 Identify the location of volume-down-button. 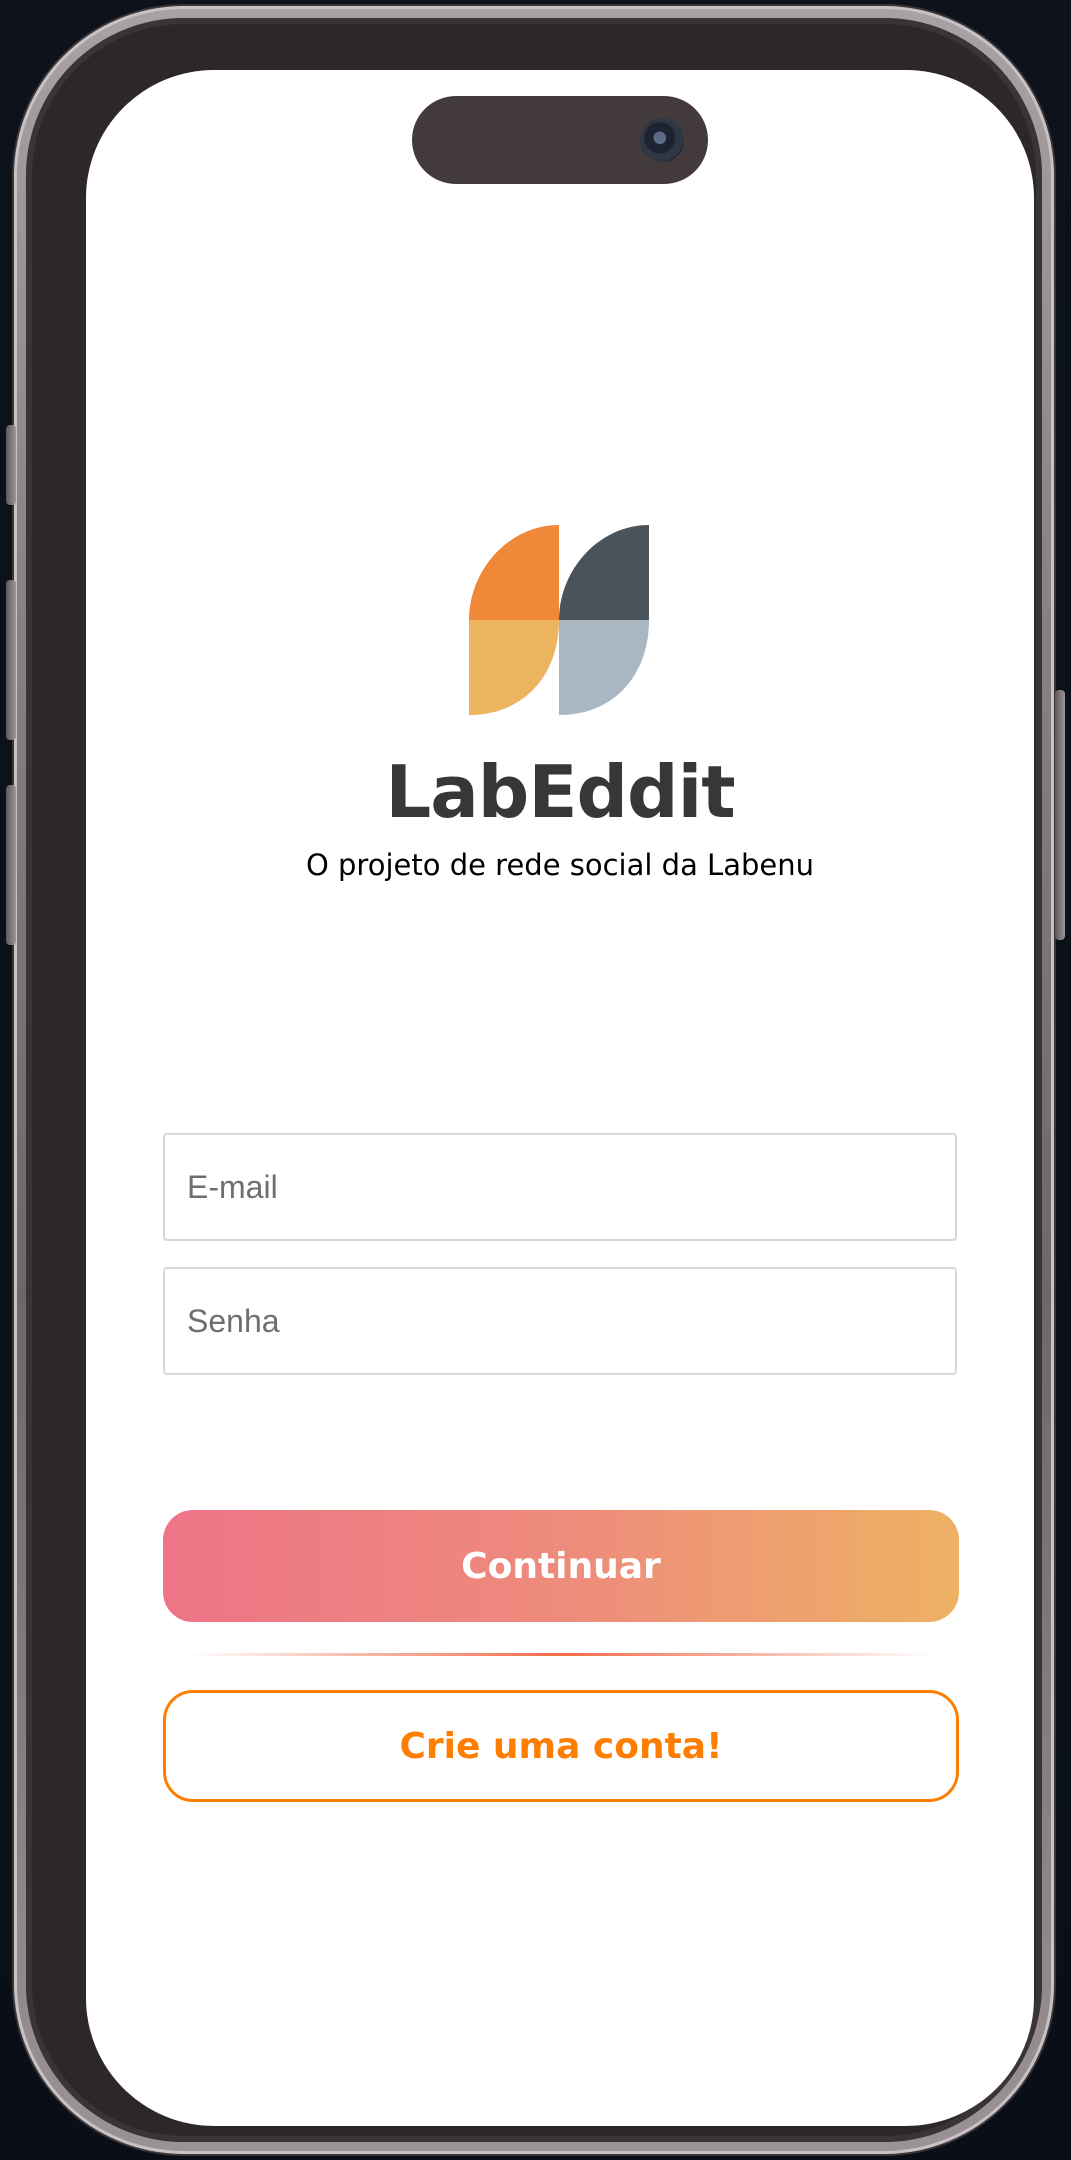
(11, 865).